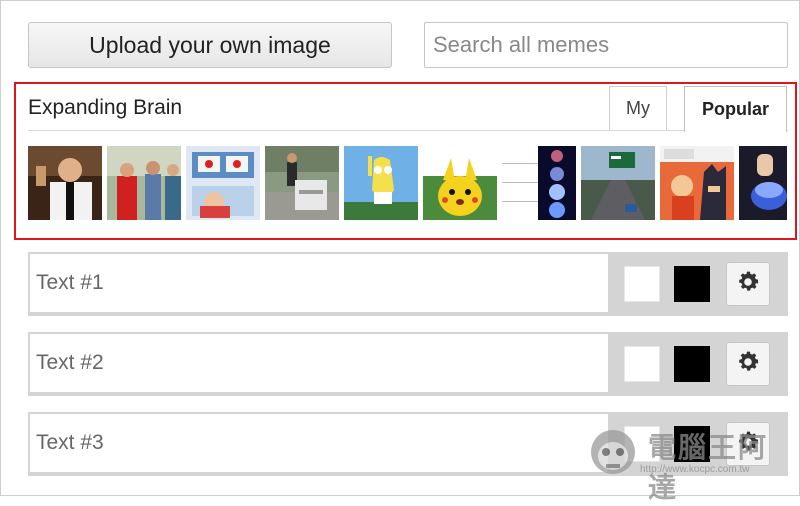 This screenshot has height=506, width=800. Describe the element at coordinates (210, 45) in the screenshot. I see `upload-image-button: Upload your own image` at that location.